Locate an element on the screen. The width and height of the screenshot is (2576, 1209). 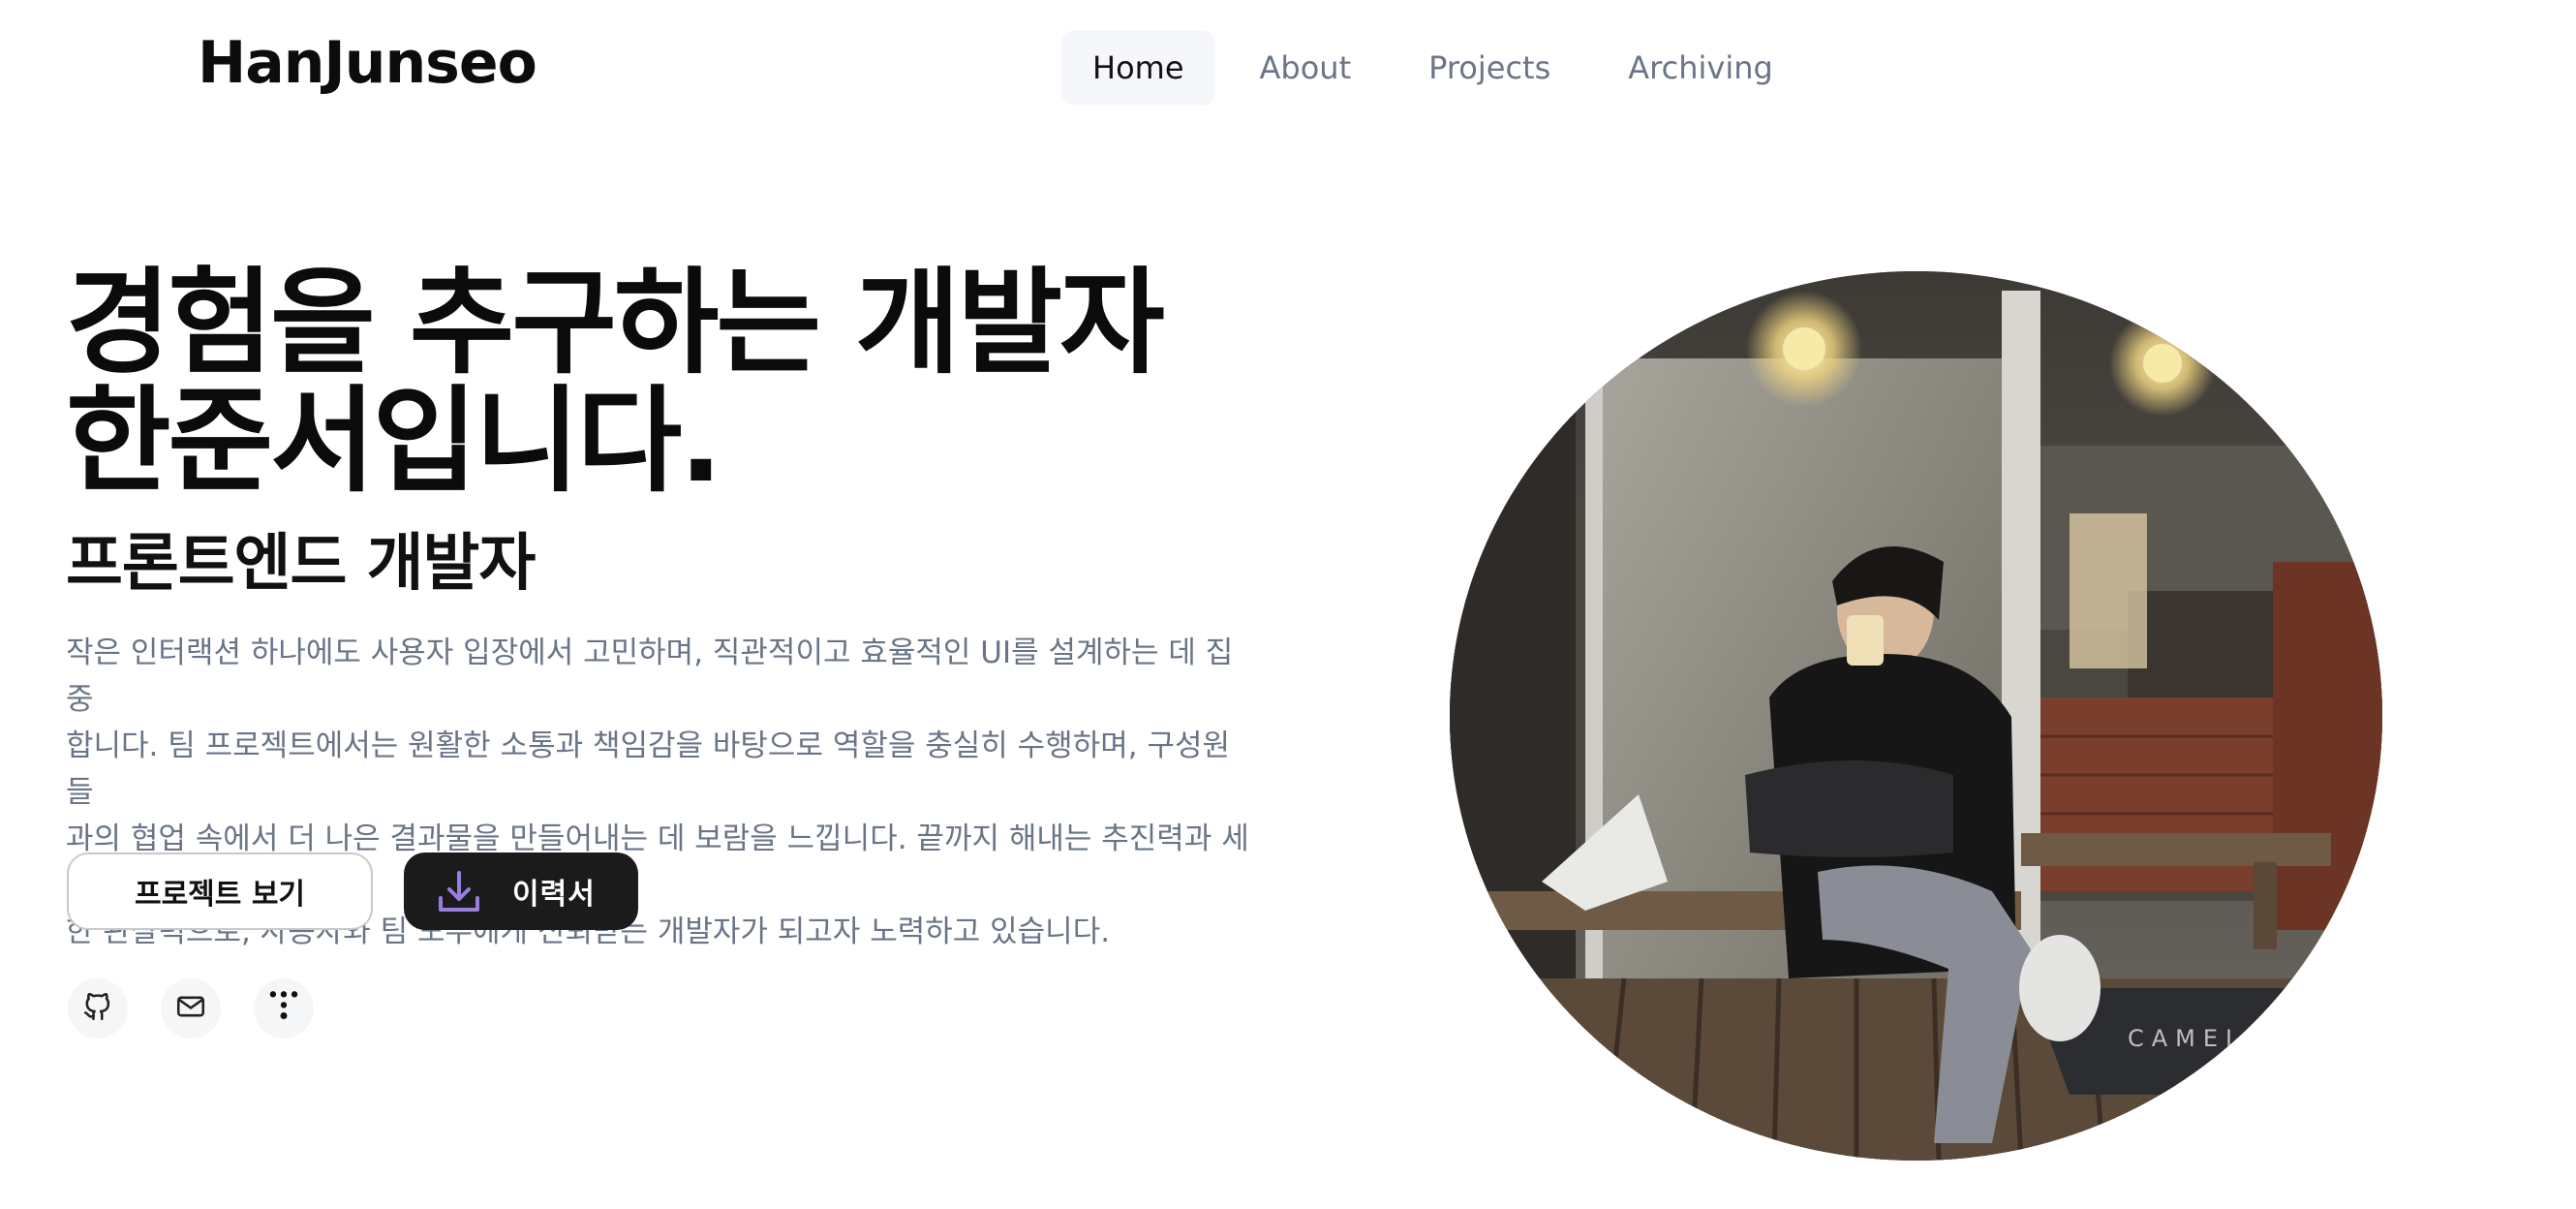
mail-icon is located at coordinates (190, 1008).